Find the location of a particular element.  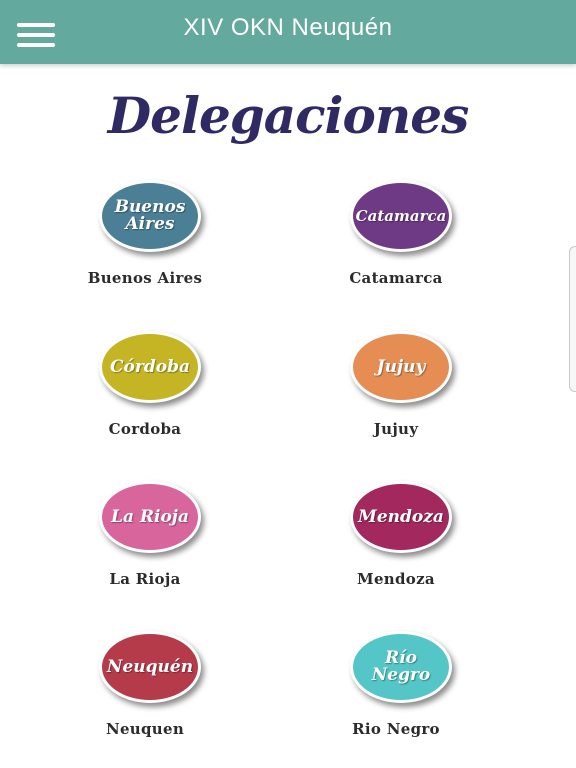

delegation-label: La Rioja is located at coordinates (145, 579).